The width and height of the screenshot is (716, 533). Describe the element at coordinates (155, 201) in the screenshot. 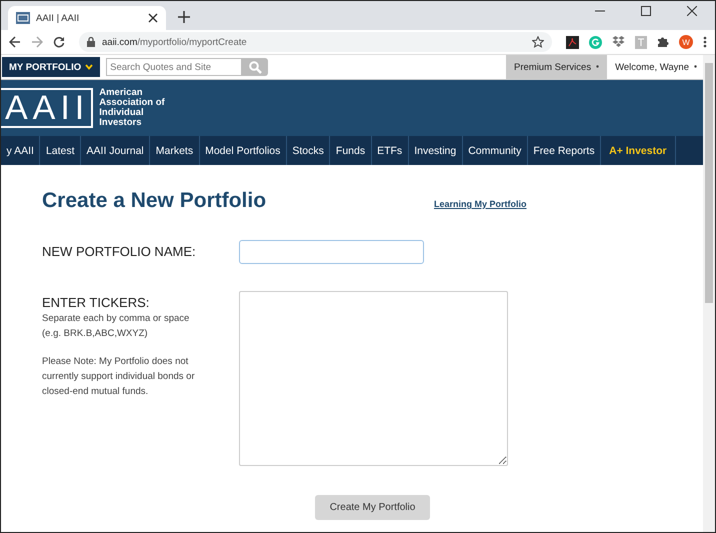

I see `page-title: Create a New Portfolio` at that location.